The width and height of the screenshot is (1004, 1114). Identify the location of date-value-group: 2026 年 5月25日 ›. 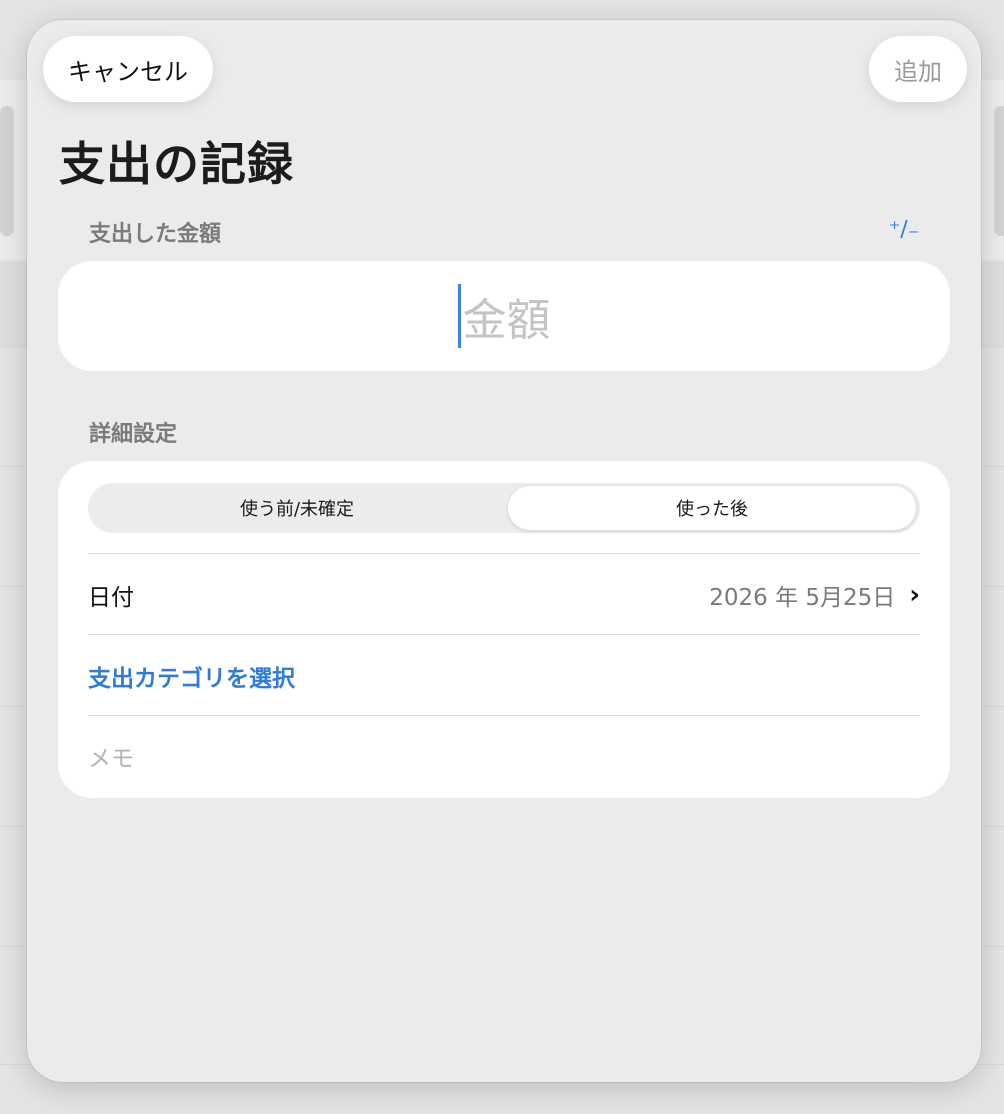
(814, 595).